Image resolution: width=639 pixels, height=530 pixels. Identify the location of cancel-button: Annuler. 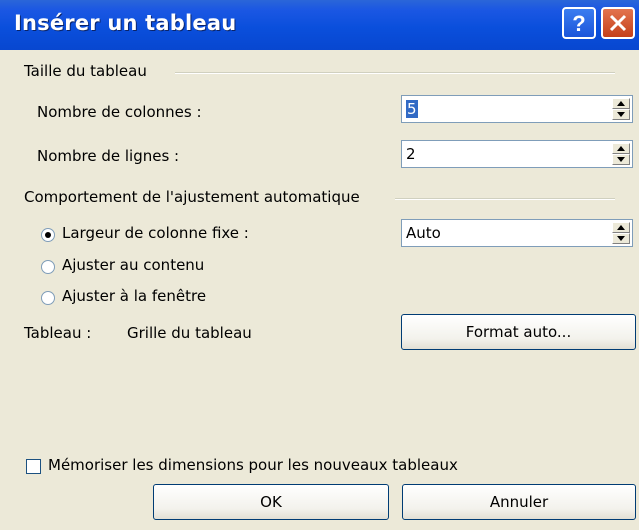
(519, 502).